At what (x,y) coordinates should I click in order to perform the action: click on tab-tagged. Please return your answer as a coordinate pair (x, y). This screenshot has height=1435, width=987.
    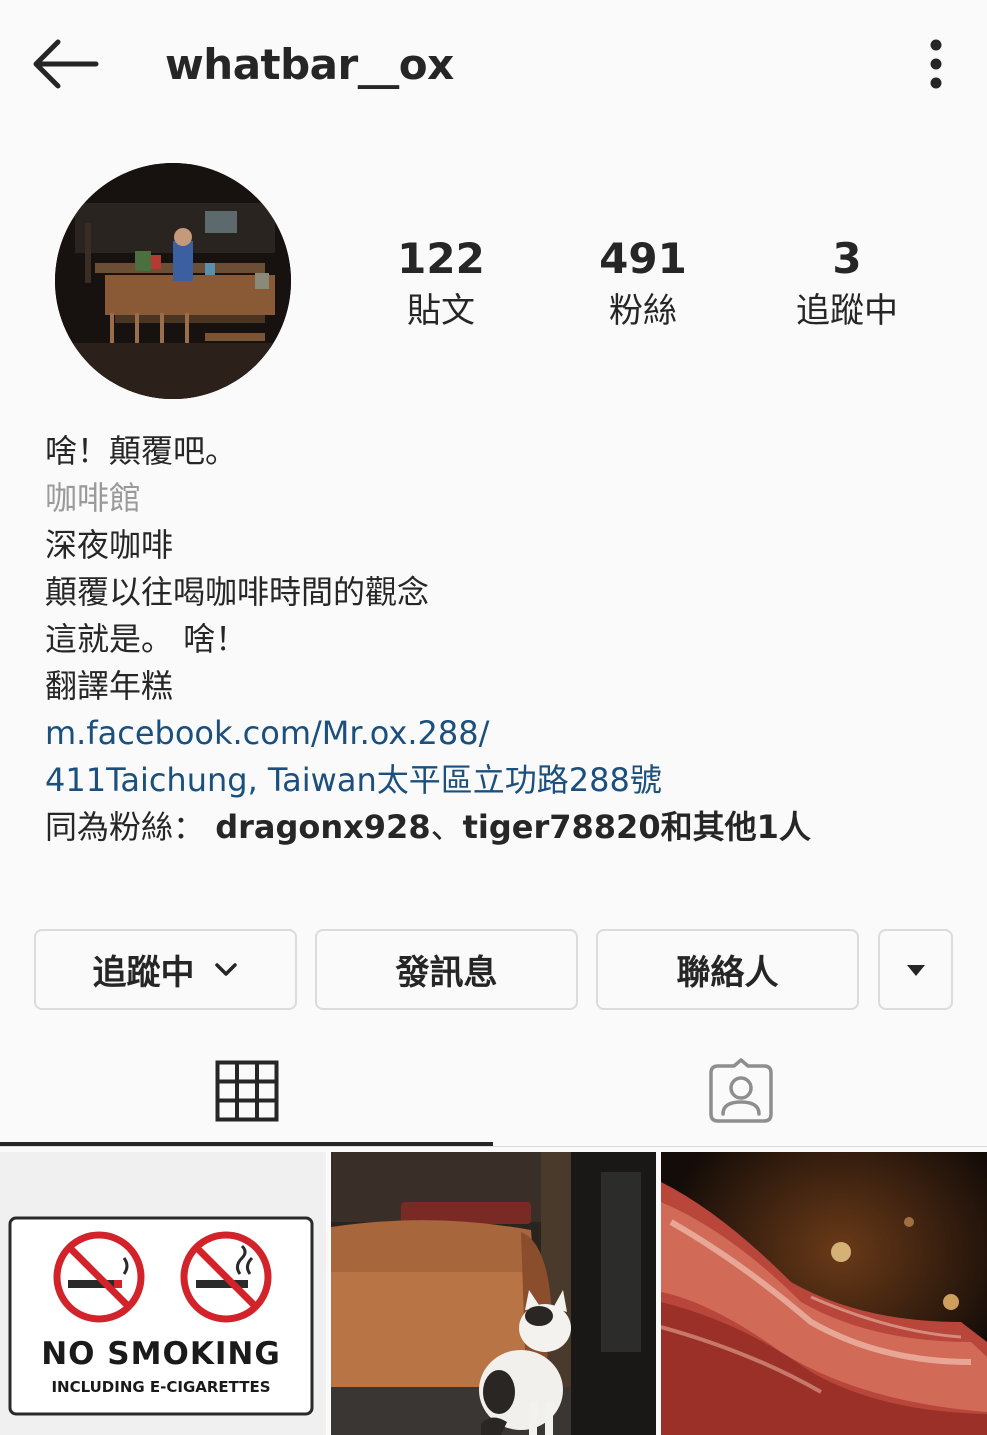
    Looking at the image, I should click on (740, 1091).